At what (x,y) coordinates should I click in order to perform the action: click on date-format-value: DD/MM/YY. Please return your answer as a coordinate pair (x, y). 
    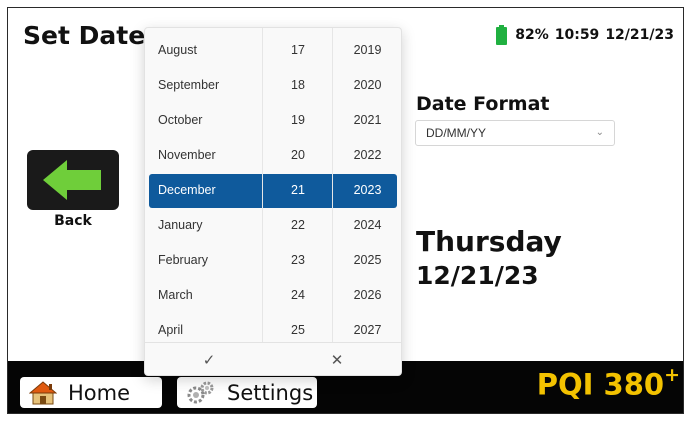
    Looking at the image, I should click on (456, 133).